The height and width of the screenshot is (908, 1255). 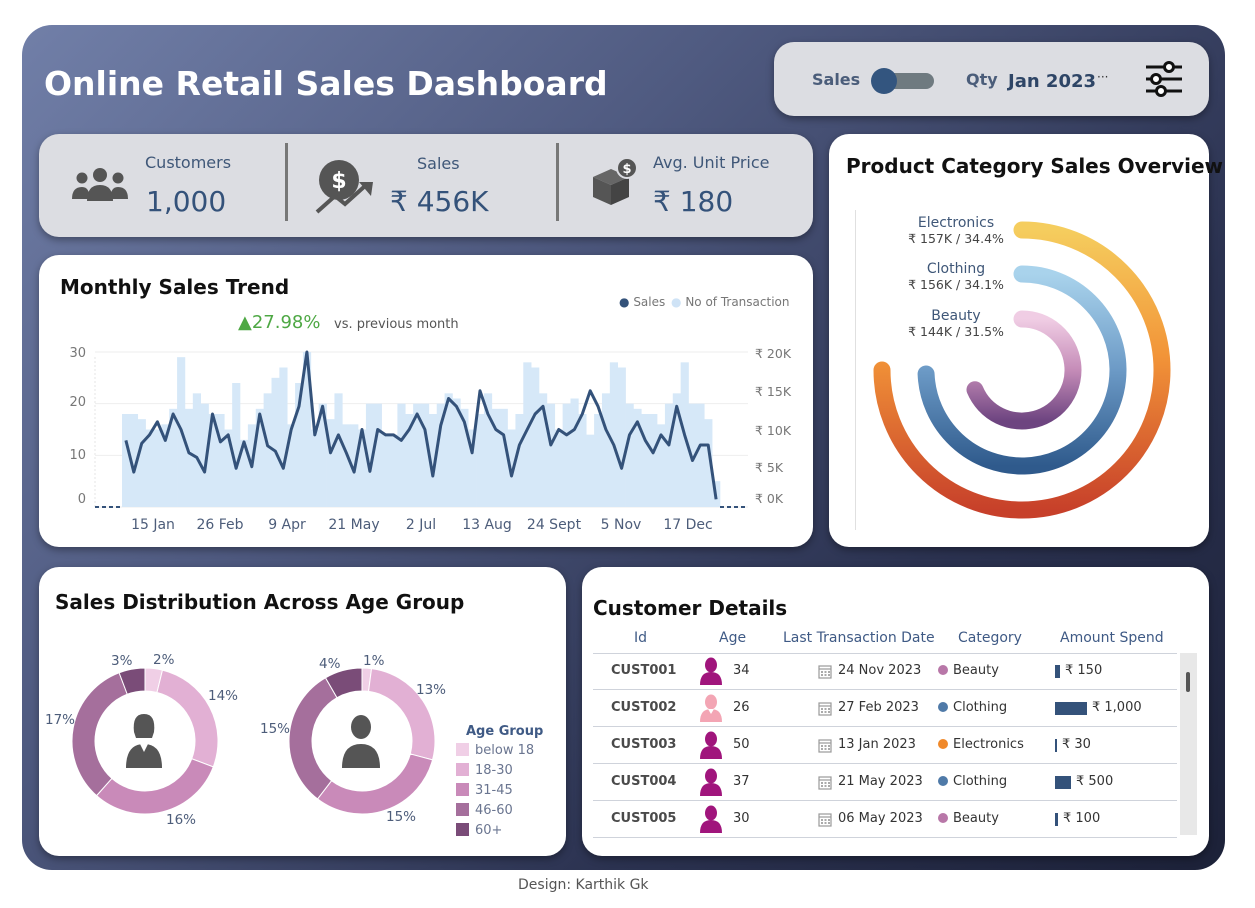 I want to click on female-pct-below18: 2%, so click(x=164, y=660).